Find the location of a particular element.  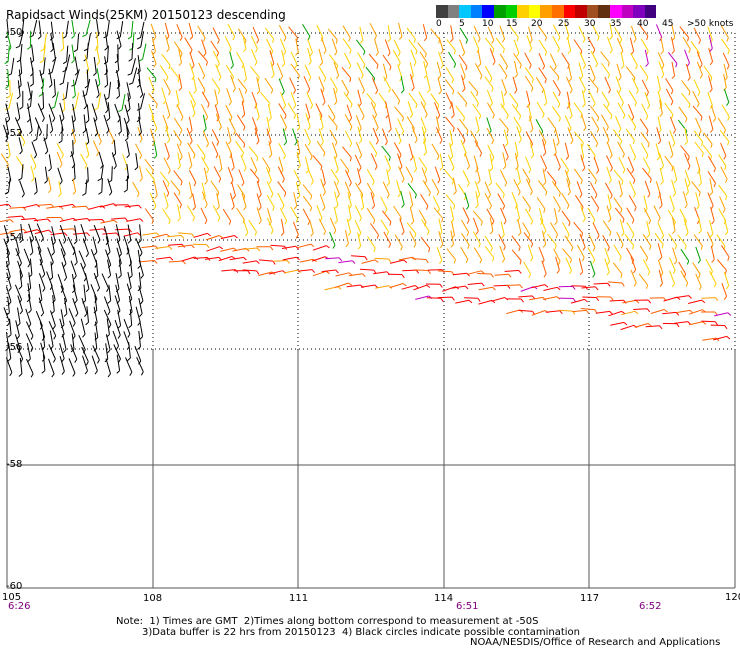

lon-label: 111 is located at coordinates (299, 598).